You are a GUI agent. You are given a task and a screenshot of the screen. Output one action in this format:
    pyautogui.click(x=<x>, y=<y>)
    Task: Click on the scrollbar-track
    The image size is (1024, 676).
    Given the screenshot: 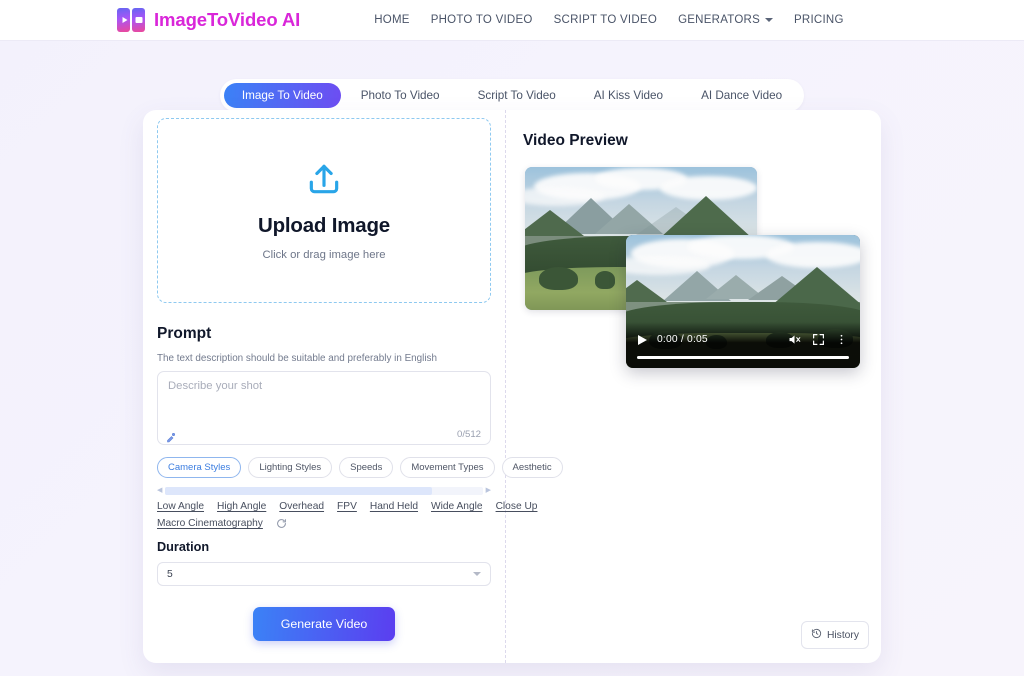 What is the action you would take?
    pyautogui.click(x=324, y=490)
    